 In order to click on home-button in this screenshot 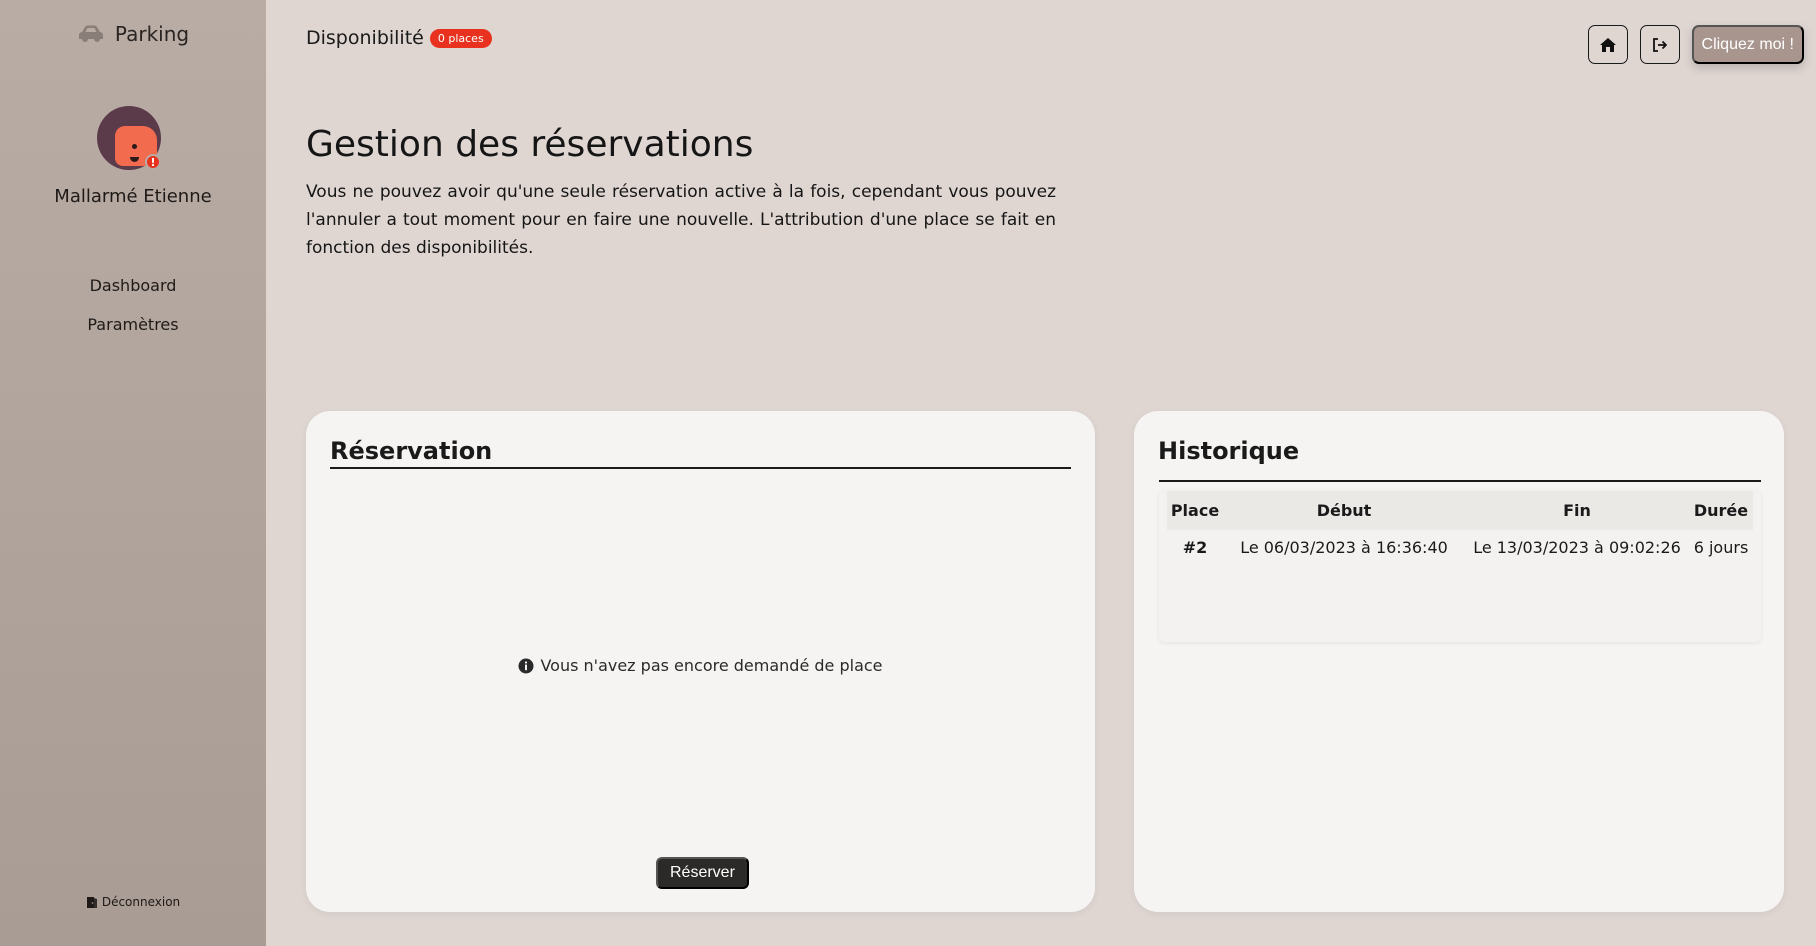, I will do `click(1607, 44)`.